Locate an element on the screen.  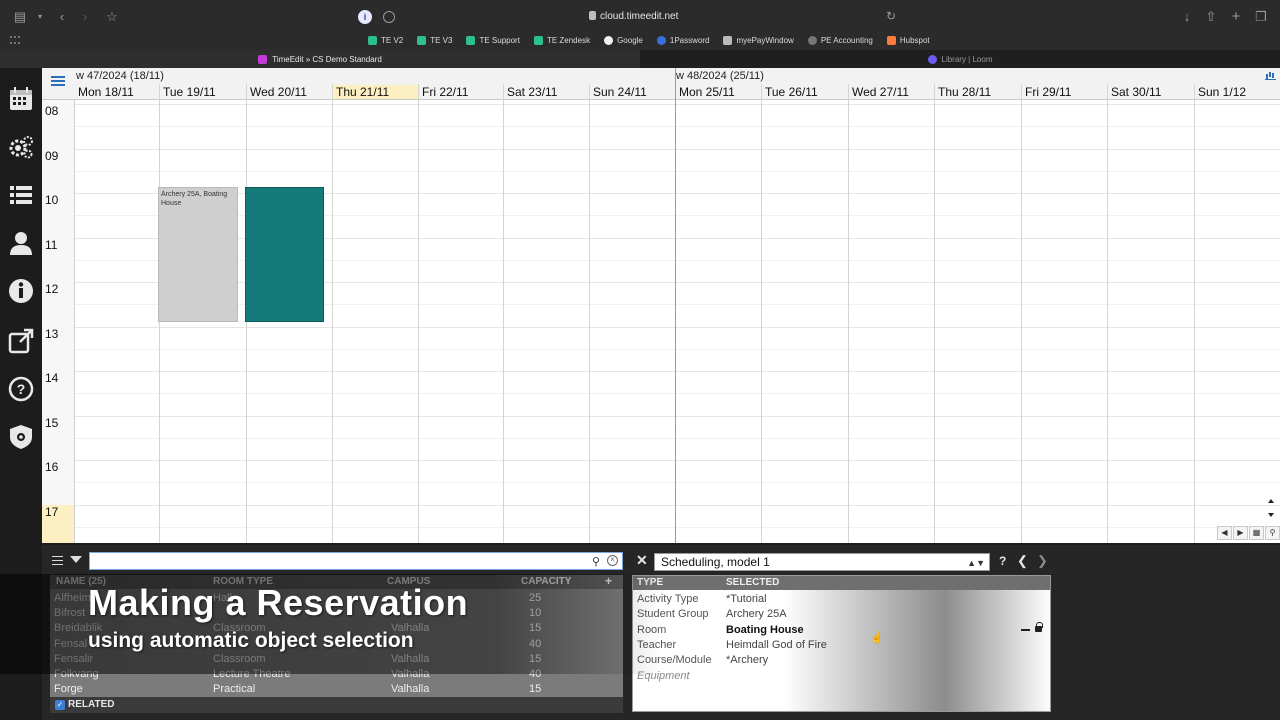
chevron-left-icon: ❮ is located at coordinates (1022, 561).